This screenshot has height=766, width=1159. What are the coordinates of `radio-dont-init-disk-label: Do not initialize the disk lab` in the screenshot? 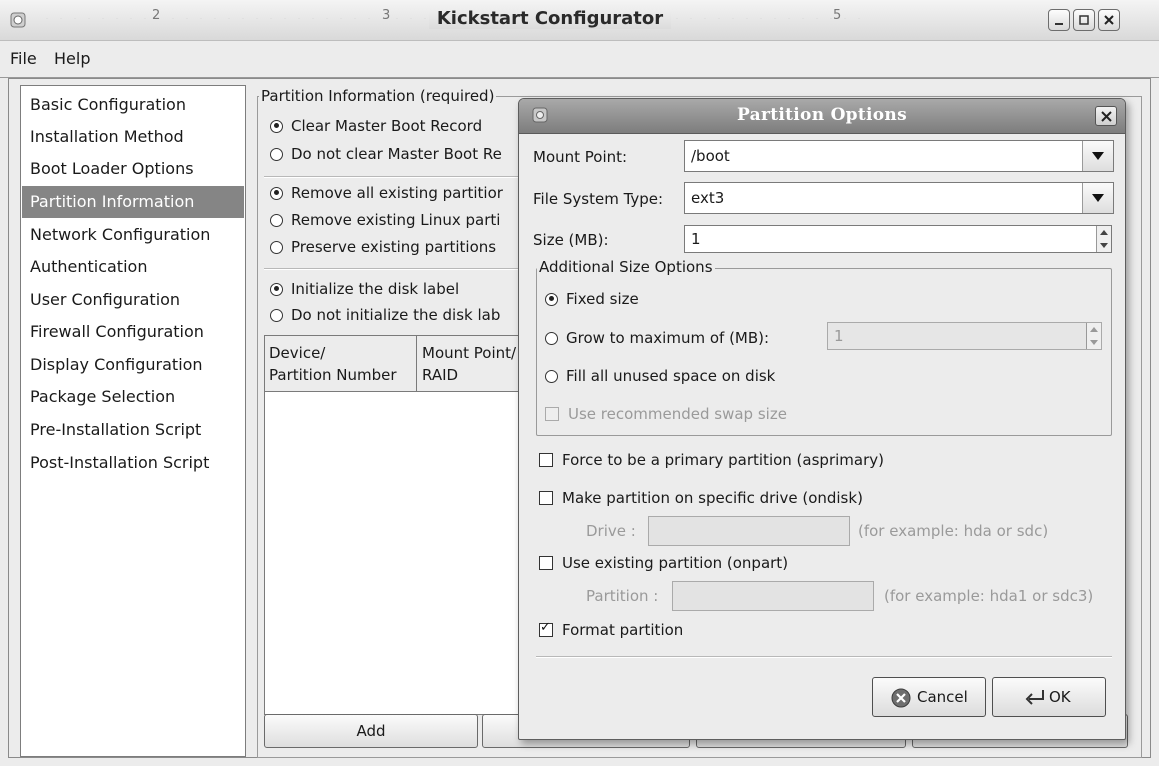 It's located at (385, 315).